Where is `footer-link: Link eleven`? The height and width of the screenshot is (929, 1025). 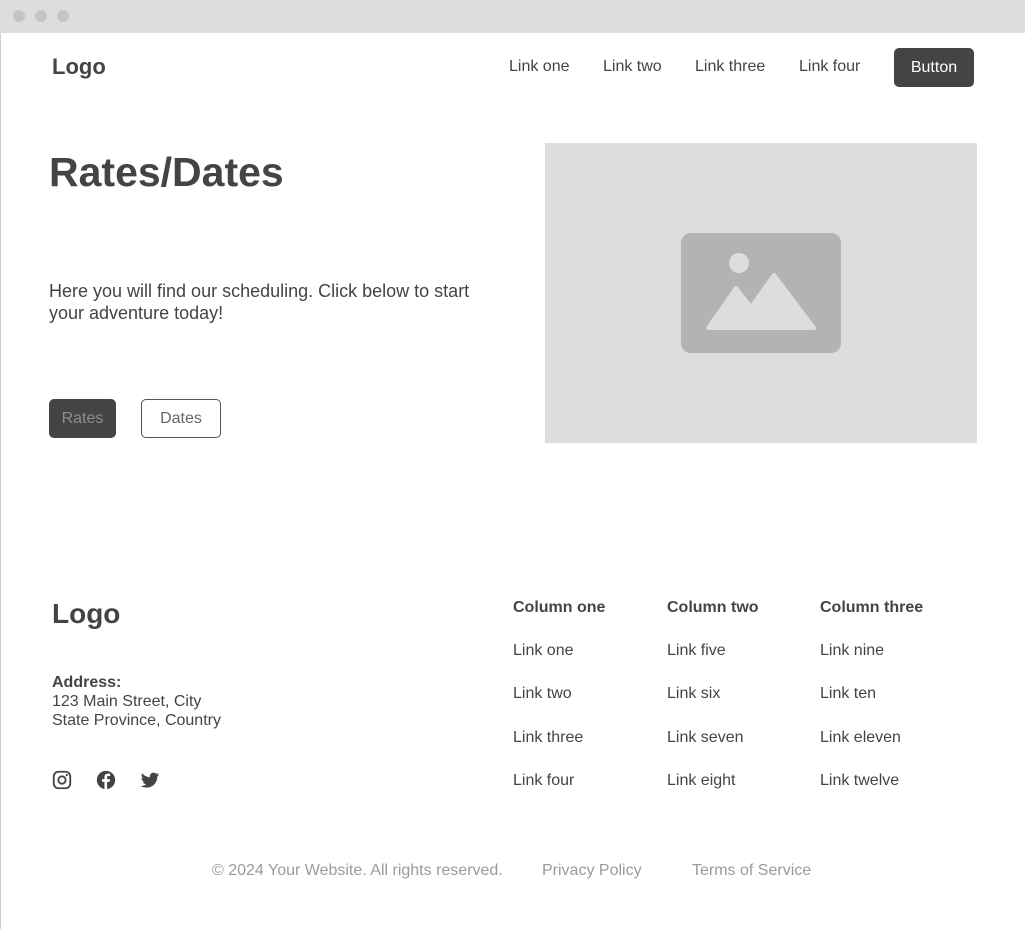
footer-link: Link eleven is located at coordinates (860, 738).